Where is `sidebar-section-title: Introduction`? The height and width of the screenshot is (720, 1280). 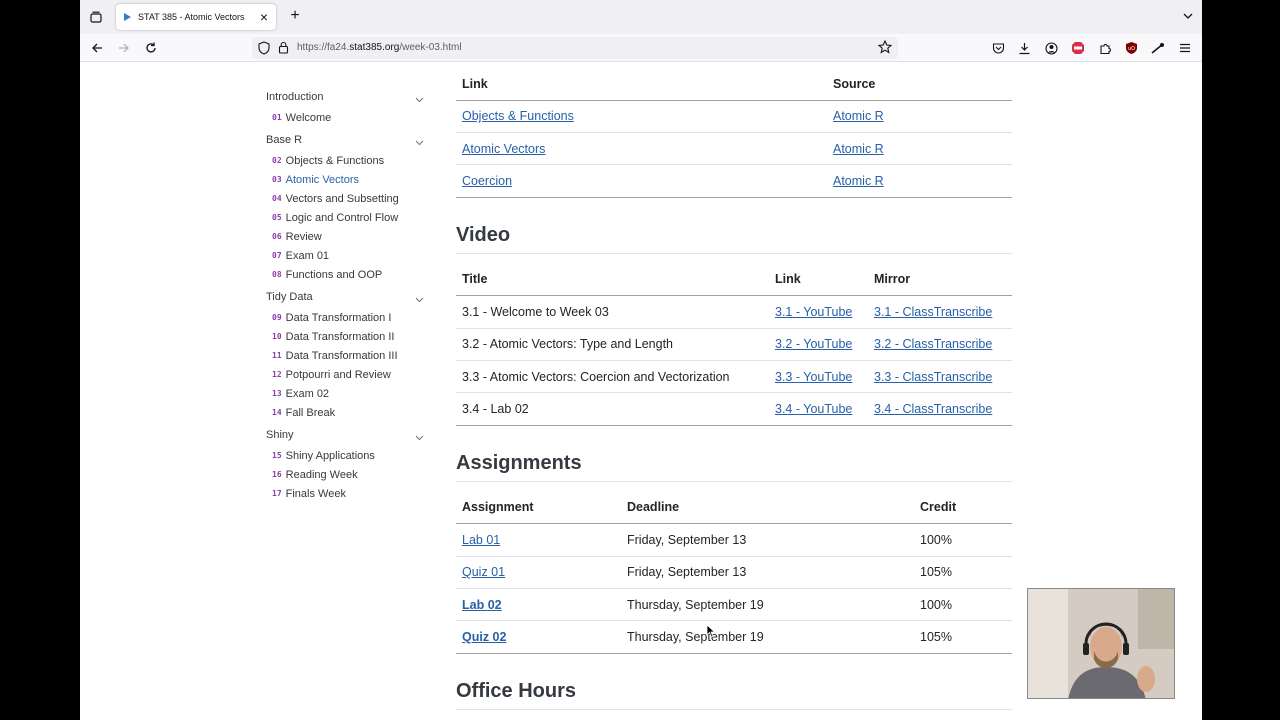 sidebar-section-title: Introduction is located at coordinates (295, 97).